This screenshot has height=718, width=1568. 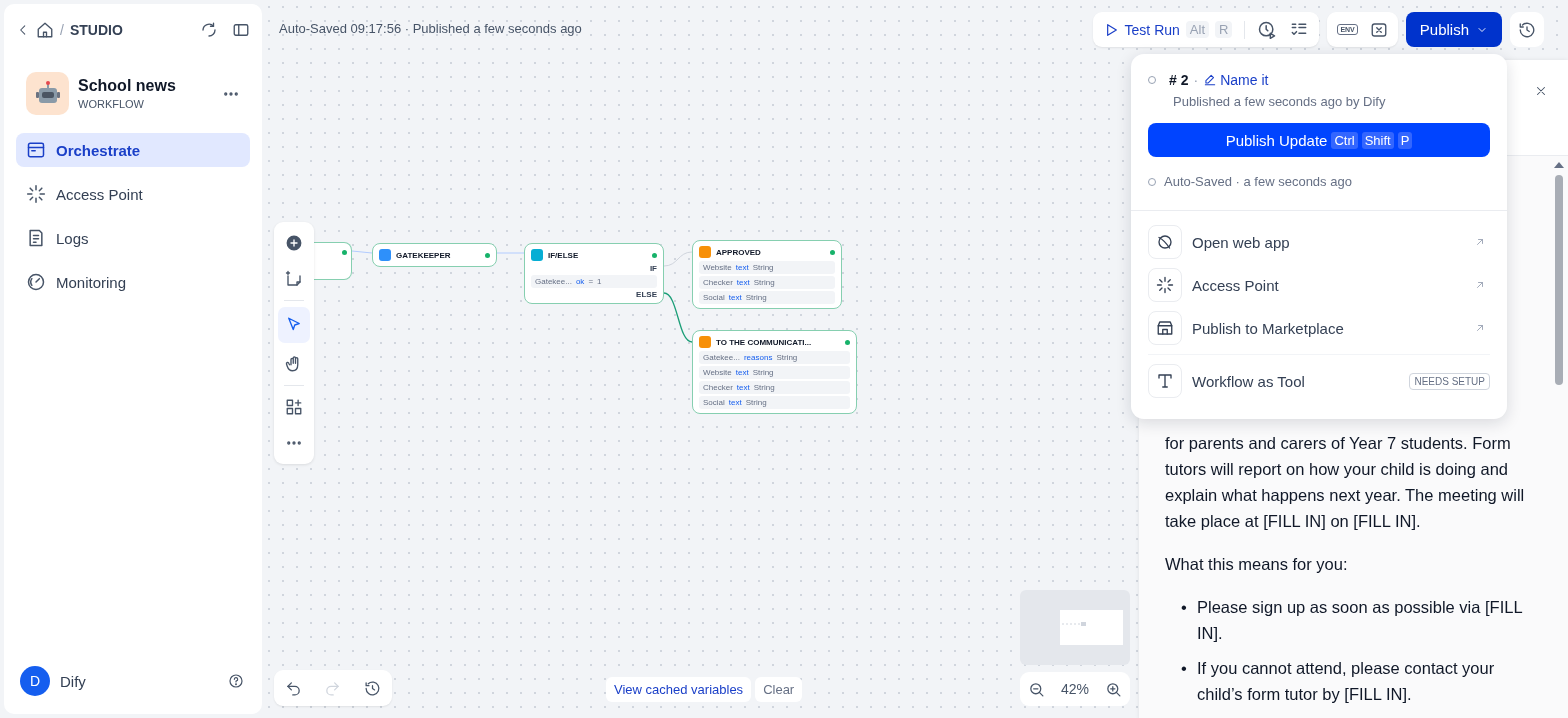 What do you see at coordinates (133, 150) in the screenshot?
I see `nav-item: Orchestrate` at bounding box center [133, 150].